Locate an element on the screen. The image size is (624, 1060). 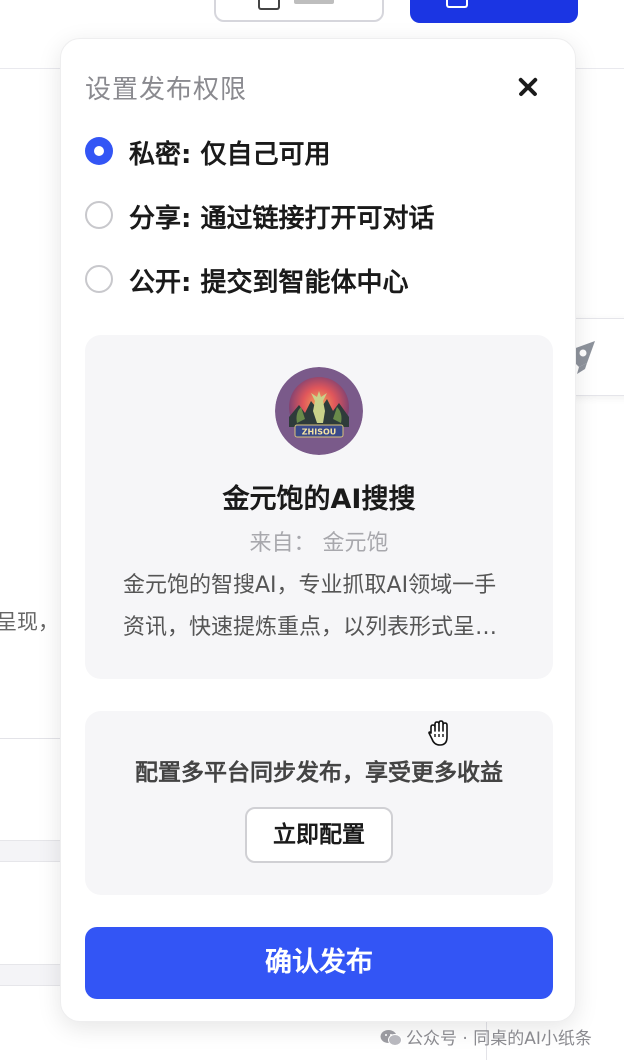
radio-private is located at coordinates (99, 151).